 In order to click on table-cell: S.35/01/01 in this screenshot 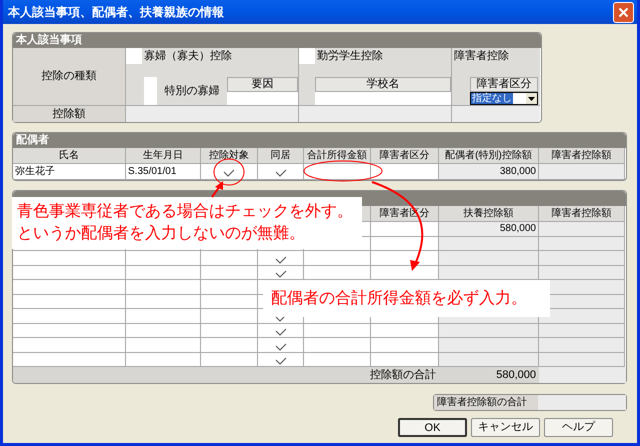, I will do `click(163, 172)`.